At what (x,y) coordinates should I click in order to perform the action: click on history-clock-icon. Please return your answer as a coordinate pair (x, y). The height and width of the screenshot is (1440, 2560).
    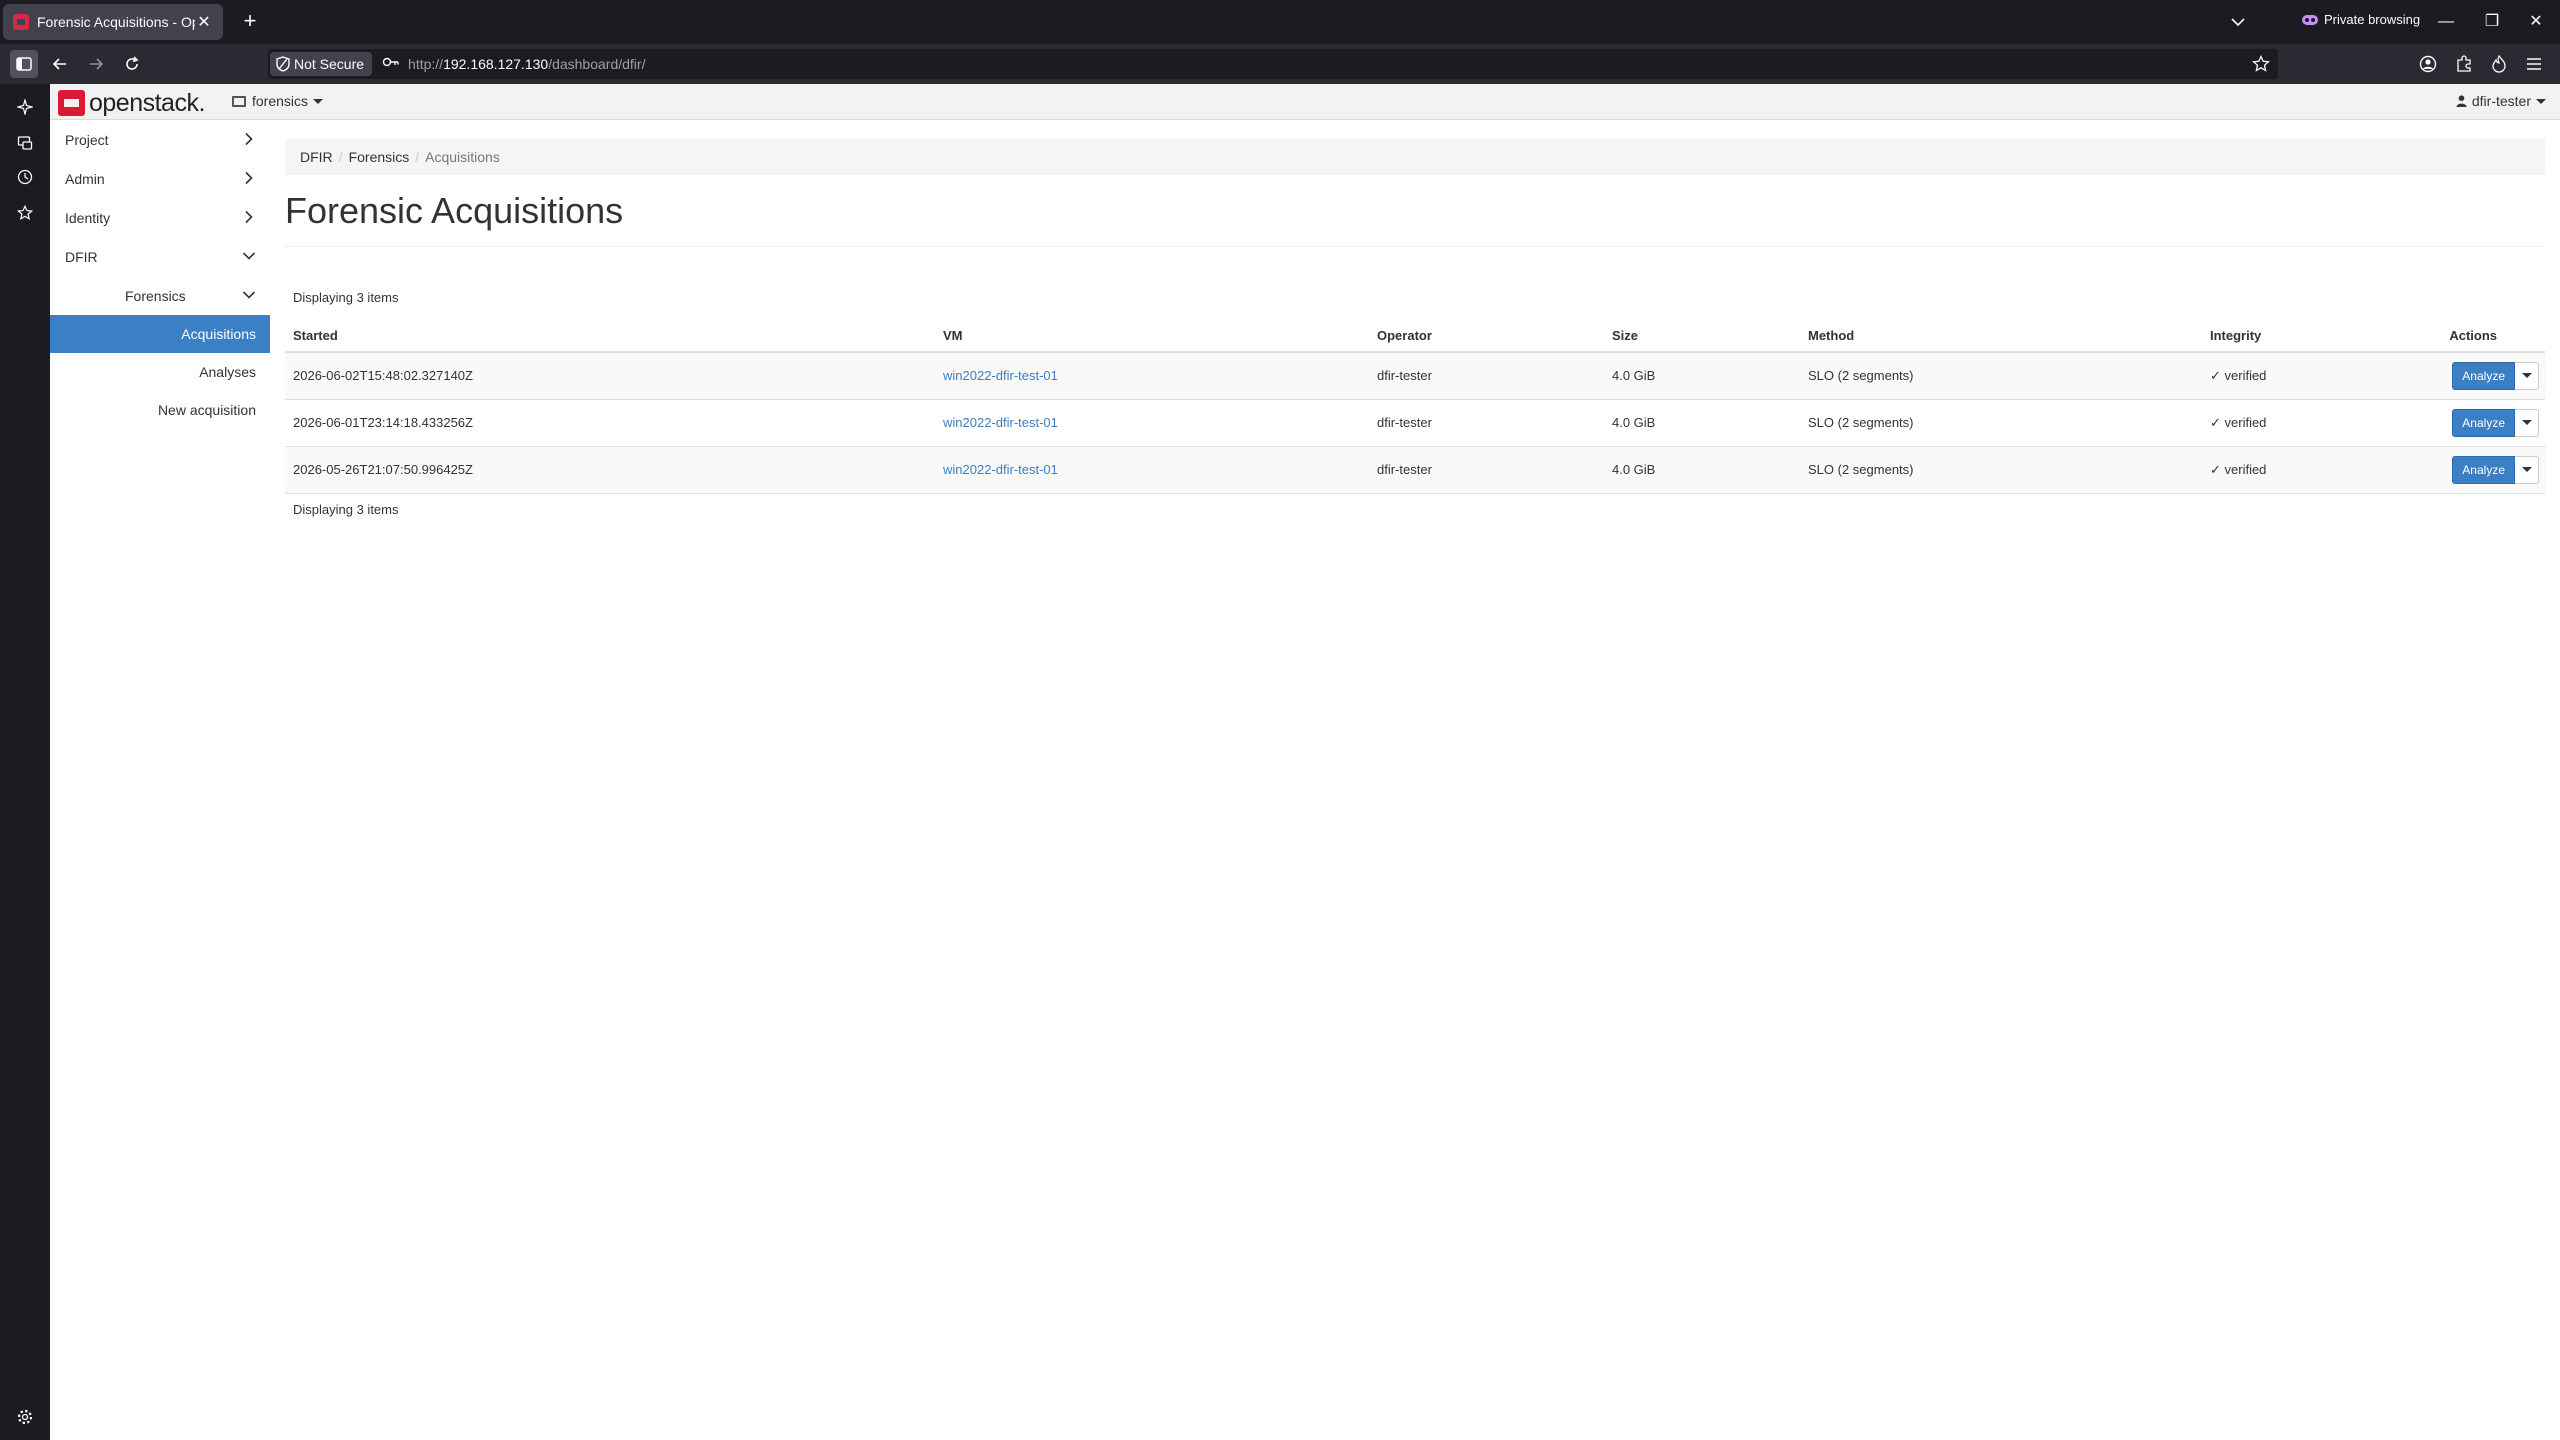
    Looking at the image, I should click on (25, 177).